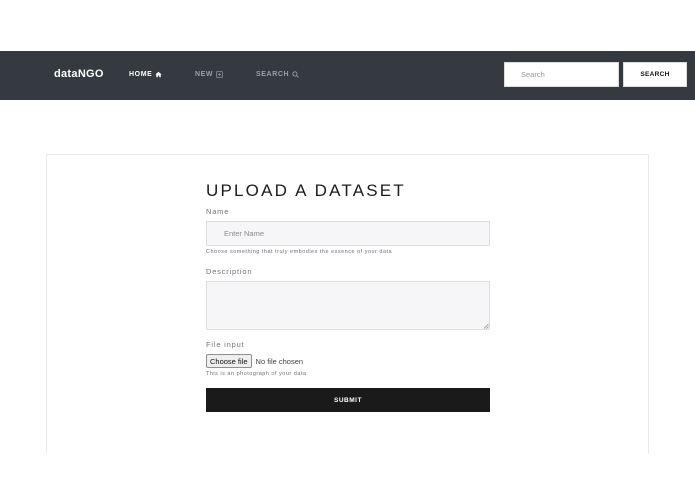 This screenshot has width=695, height=494. I want to click on home-icon, so click(159, 74).